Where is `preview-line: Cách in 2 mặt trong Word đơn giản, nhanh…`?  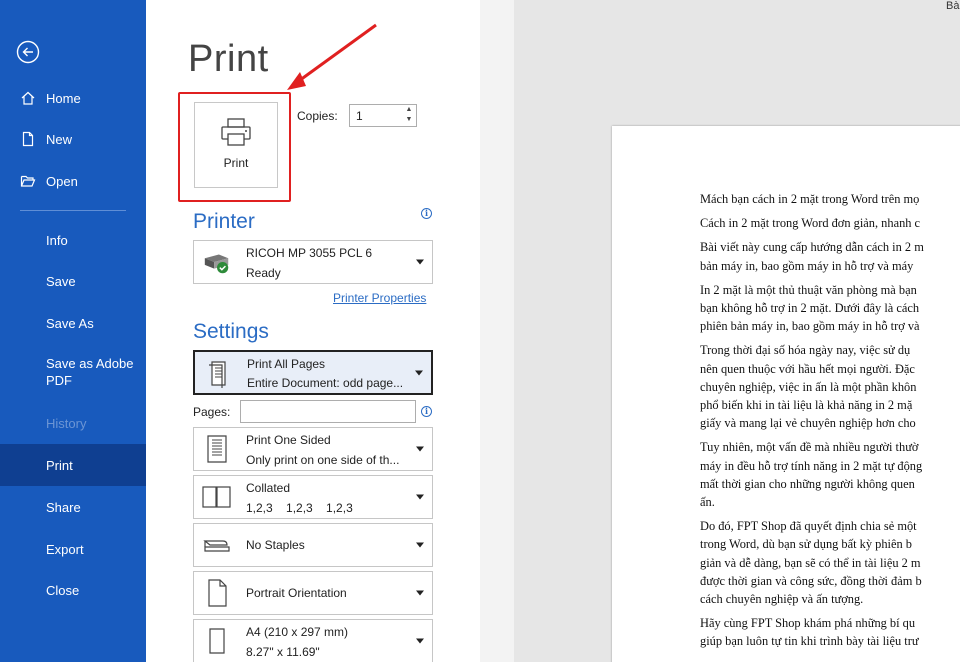 preview-line: Cách in 2 mặt trong Word đơn giản, nhanh… is located at coordinates (810, 223).